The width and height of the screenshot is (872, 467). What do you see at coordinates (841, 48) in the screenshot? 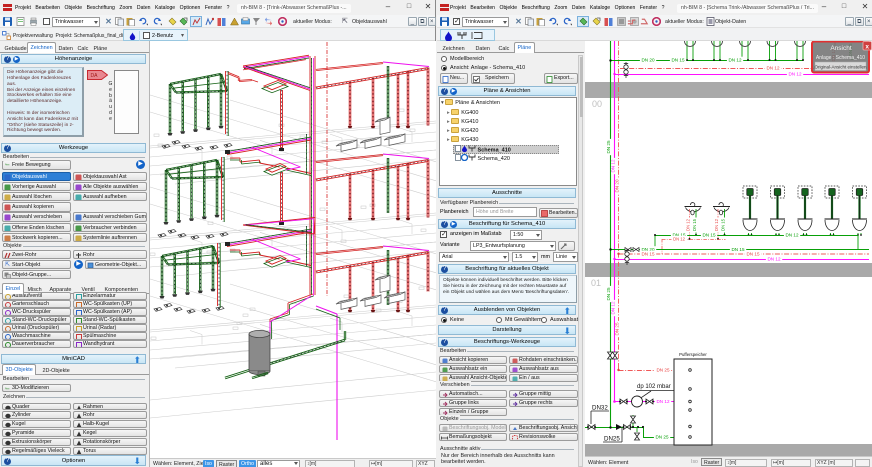
I see `svg-text: Ansicht` at bounding box center [841, 48].